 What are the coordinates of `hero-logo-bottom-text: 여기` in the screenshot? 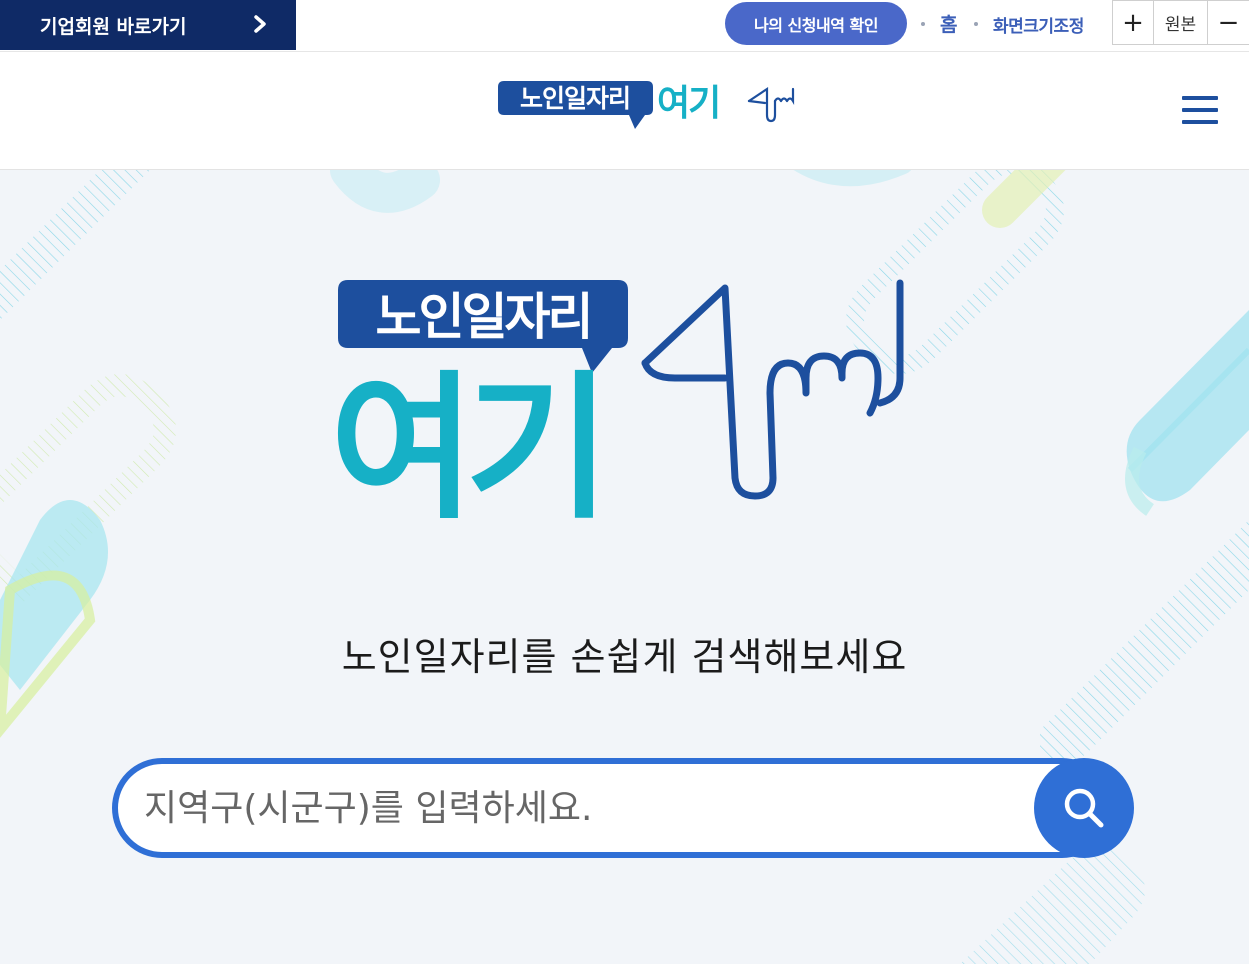 It's located at (465, 437).